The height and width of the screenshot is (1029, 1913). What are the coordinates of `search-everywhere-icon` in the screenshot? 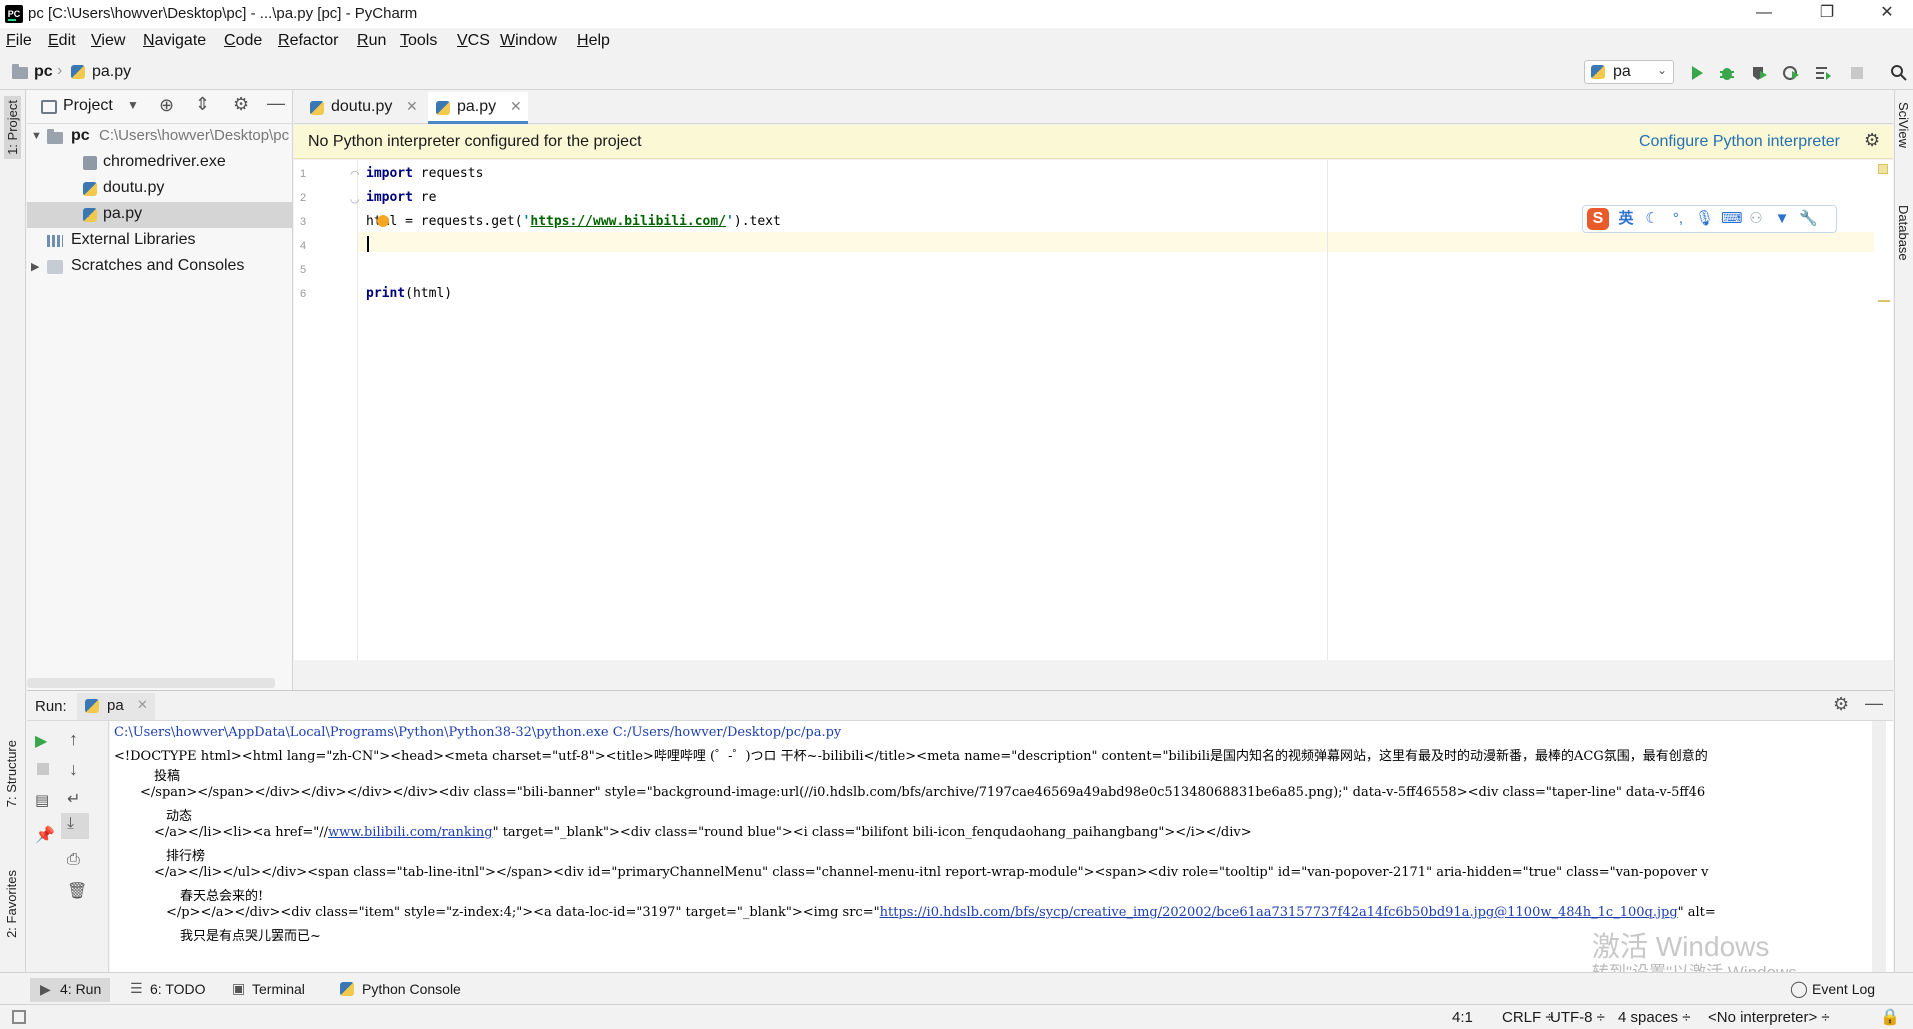 It's located at (1899, 73).